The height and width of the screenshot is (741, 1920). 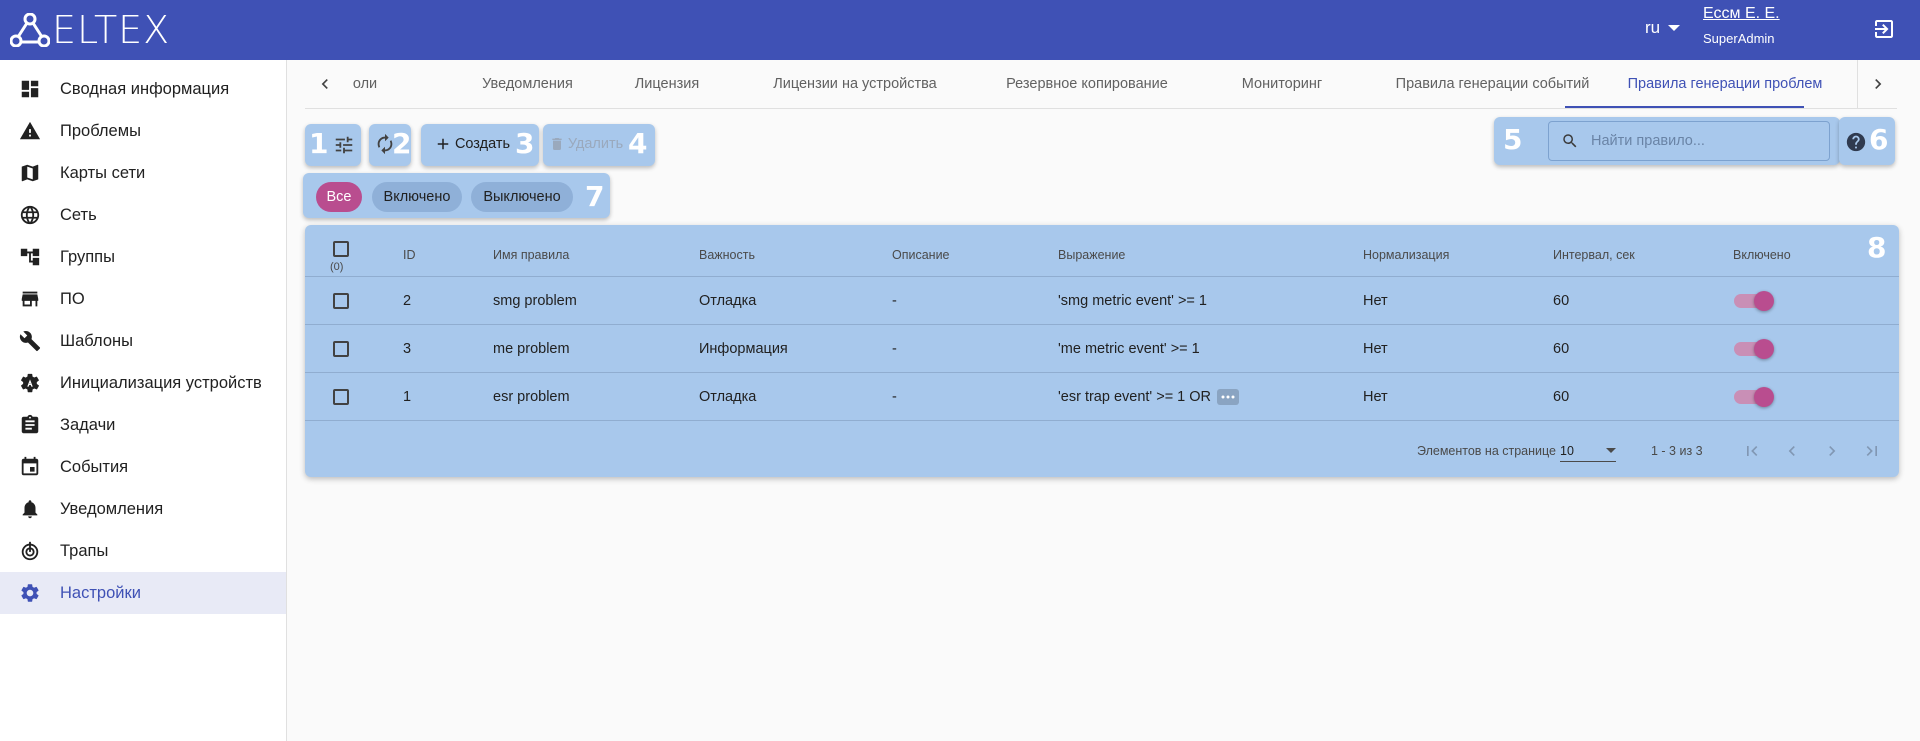 I want to click on sidebar-item-problems: Проблемы, so click(x=143, y=131).